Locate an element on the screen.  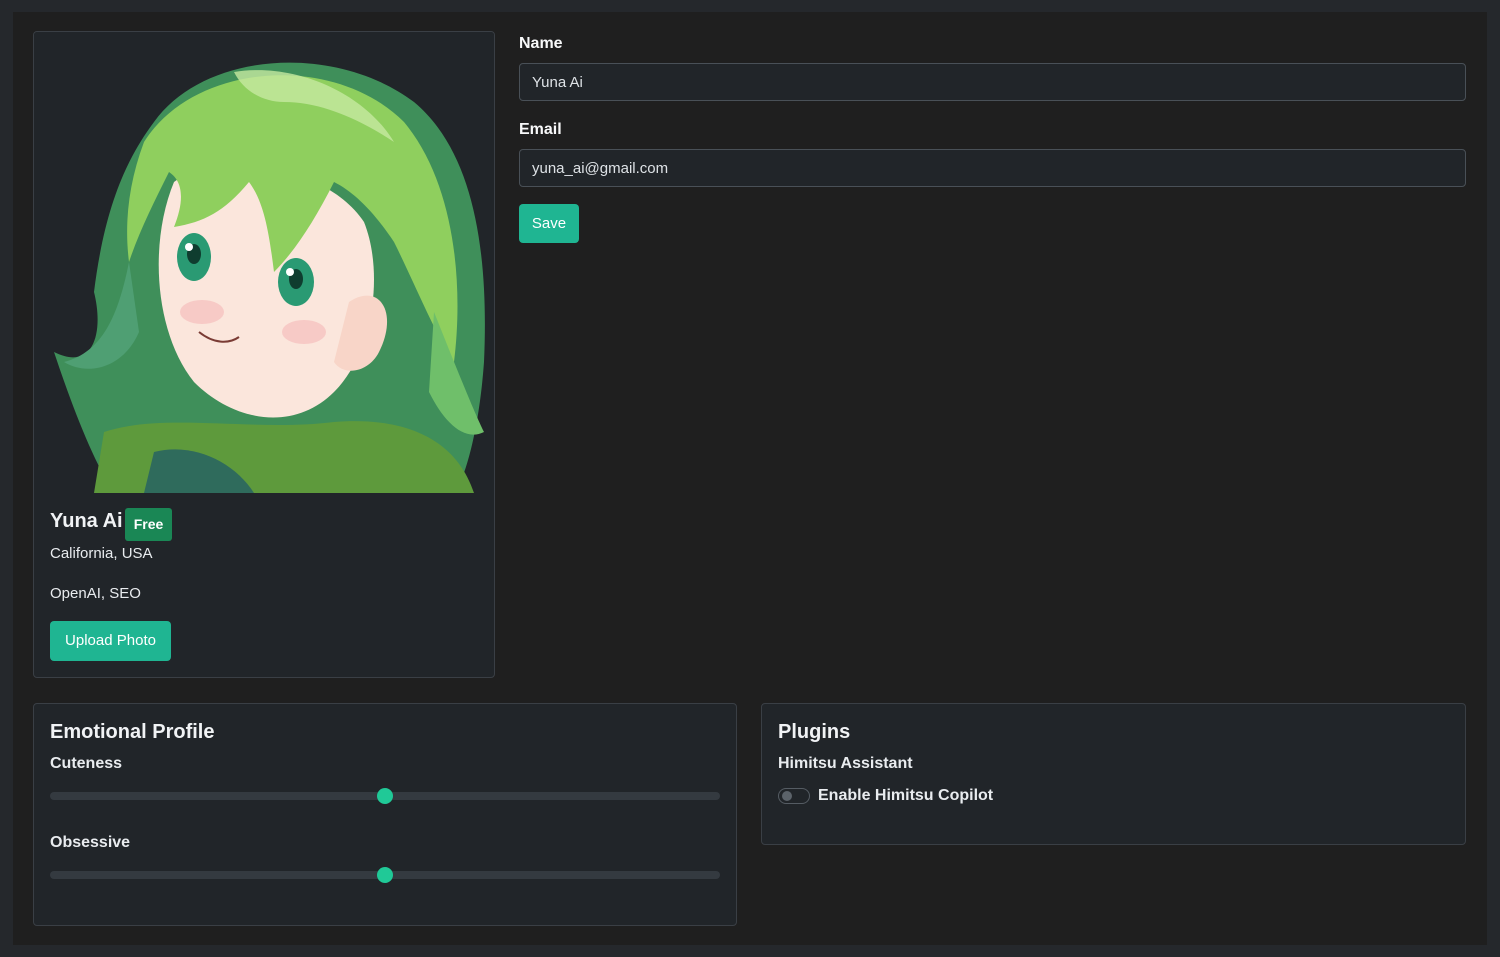
avatar is located at coordinates (264, 262).